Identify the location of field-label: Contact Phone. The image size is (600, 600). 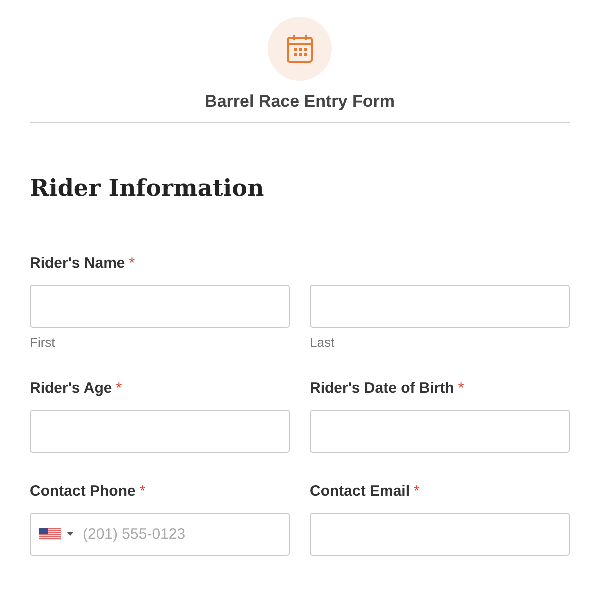
(83, 491).